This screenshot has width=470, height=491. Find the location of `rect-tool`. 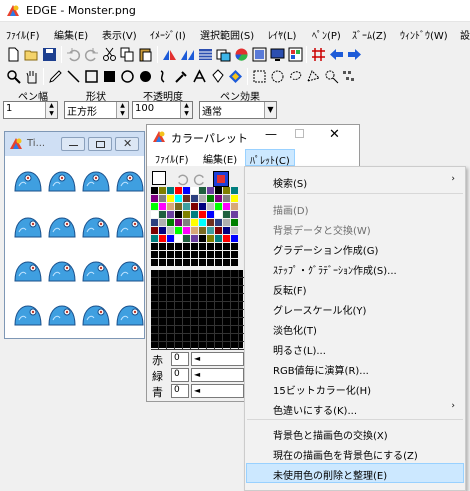

rect-tool is located at coordinates (91, 76).